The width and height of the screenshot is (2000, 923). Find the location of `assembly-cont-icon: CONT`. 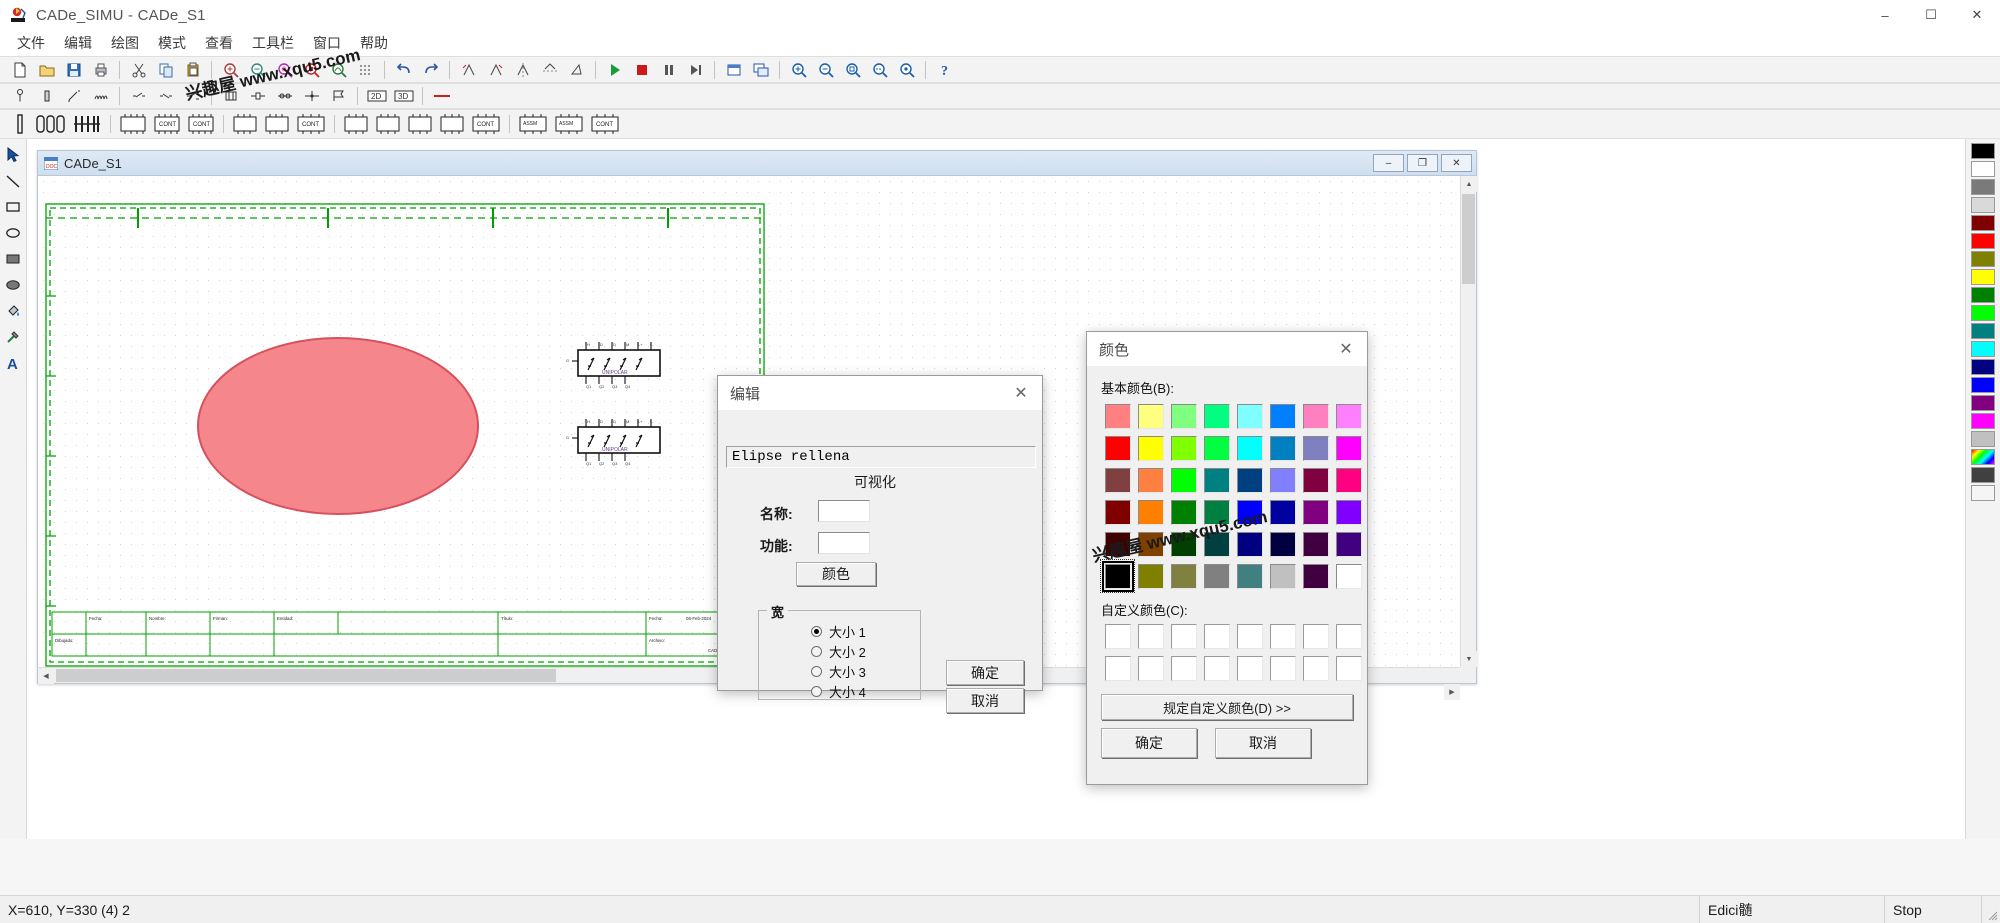

assembly-cont-icon: CONT is located at coordinates (605, 124).